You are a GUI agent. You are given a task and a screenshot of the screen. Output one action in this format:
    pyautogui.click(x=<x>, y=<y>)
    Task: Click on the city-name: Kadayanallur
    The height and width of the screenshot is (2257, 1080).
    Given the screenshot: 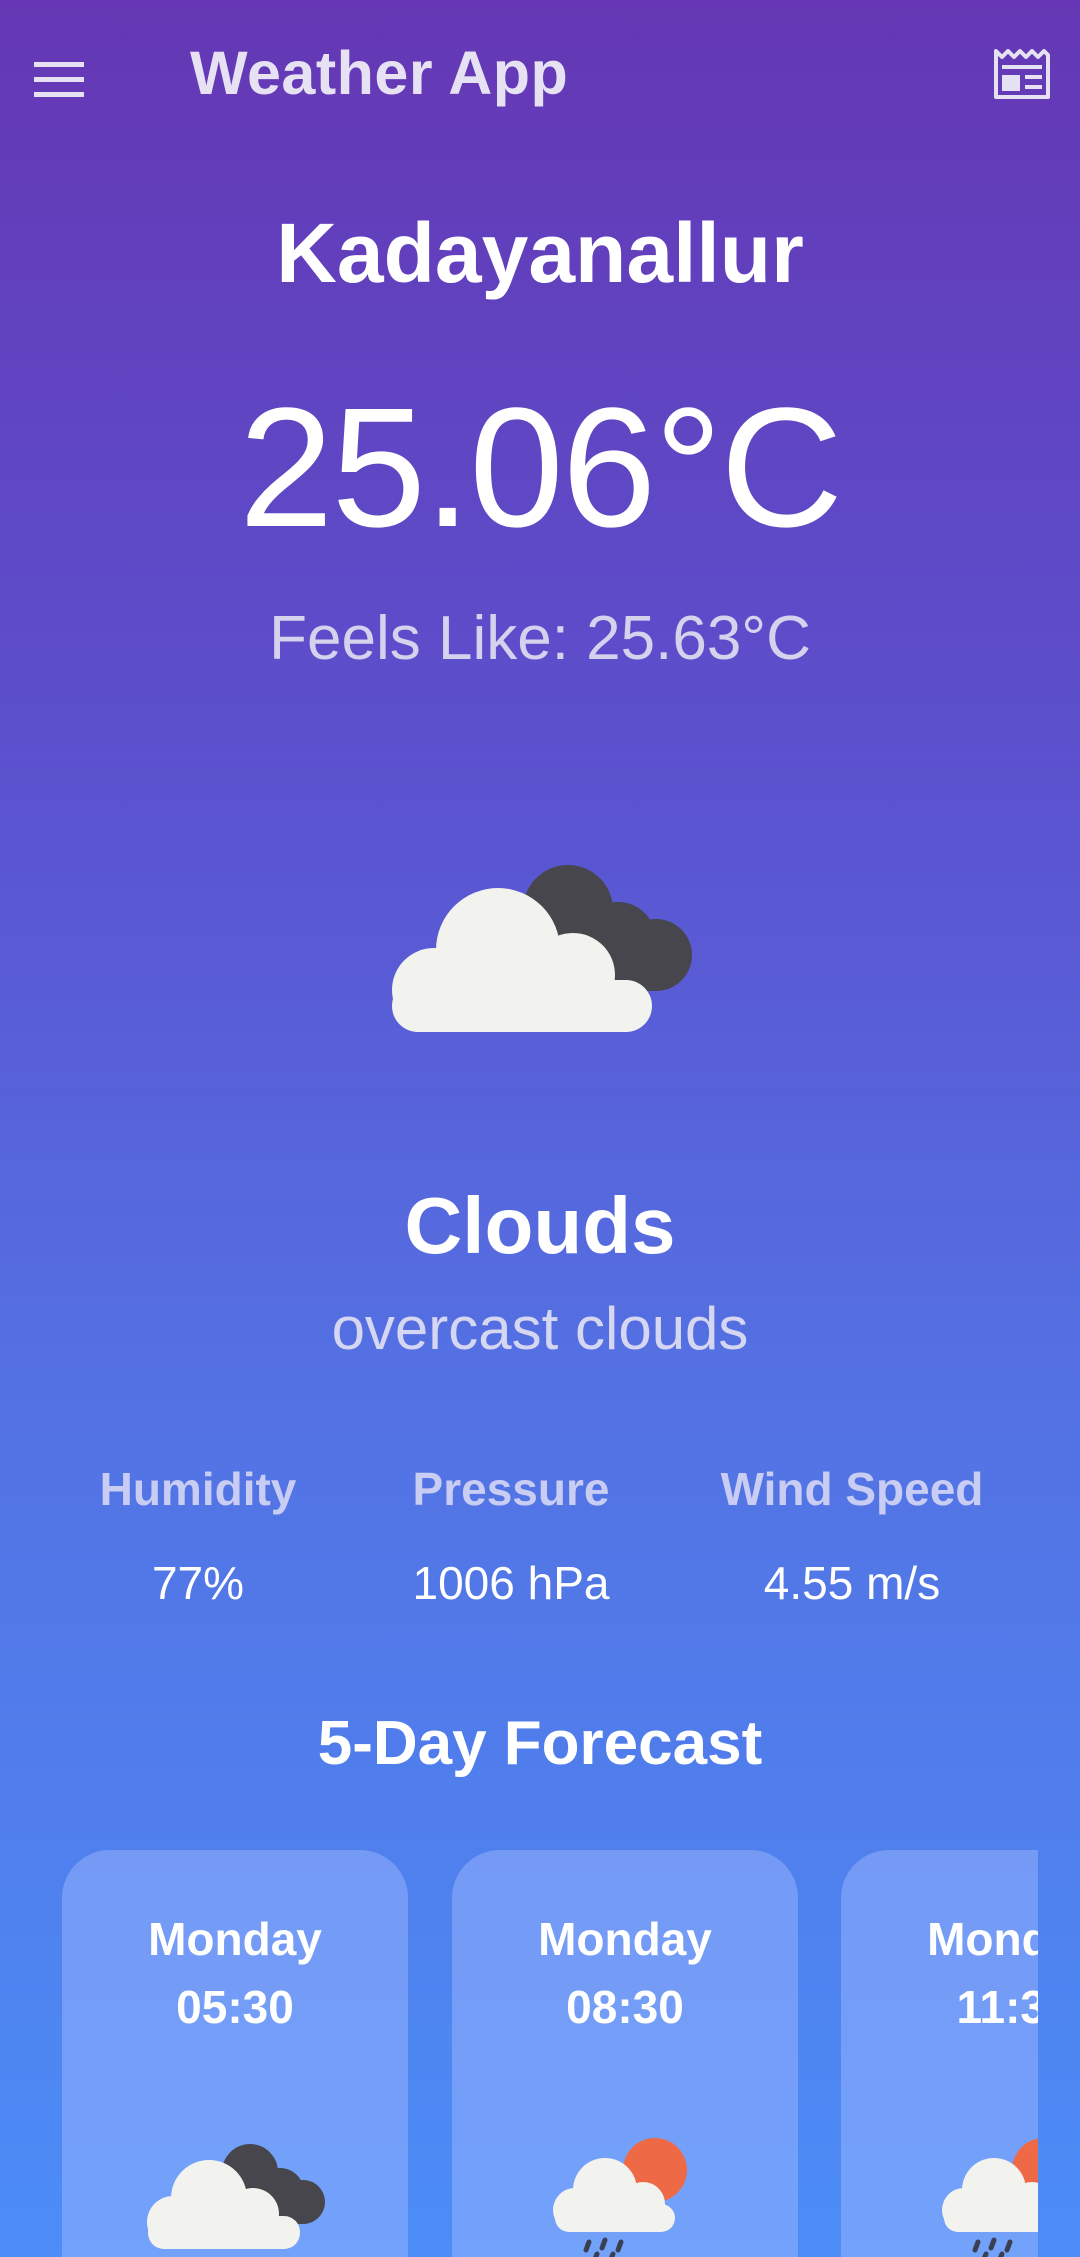 What is the action you would take?
    pyautogui.click(x=540, y=253)
    